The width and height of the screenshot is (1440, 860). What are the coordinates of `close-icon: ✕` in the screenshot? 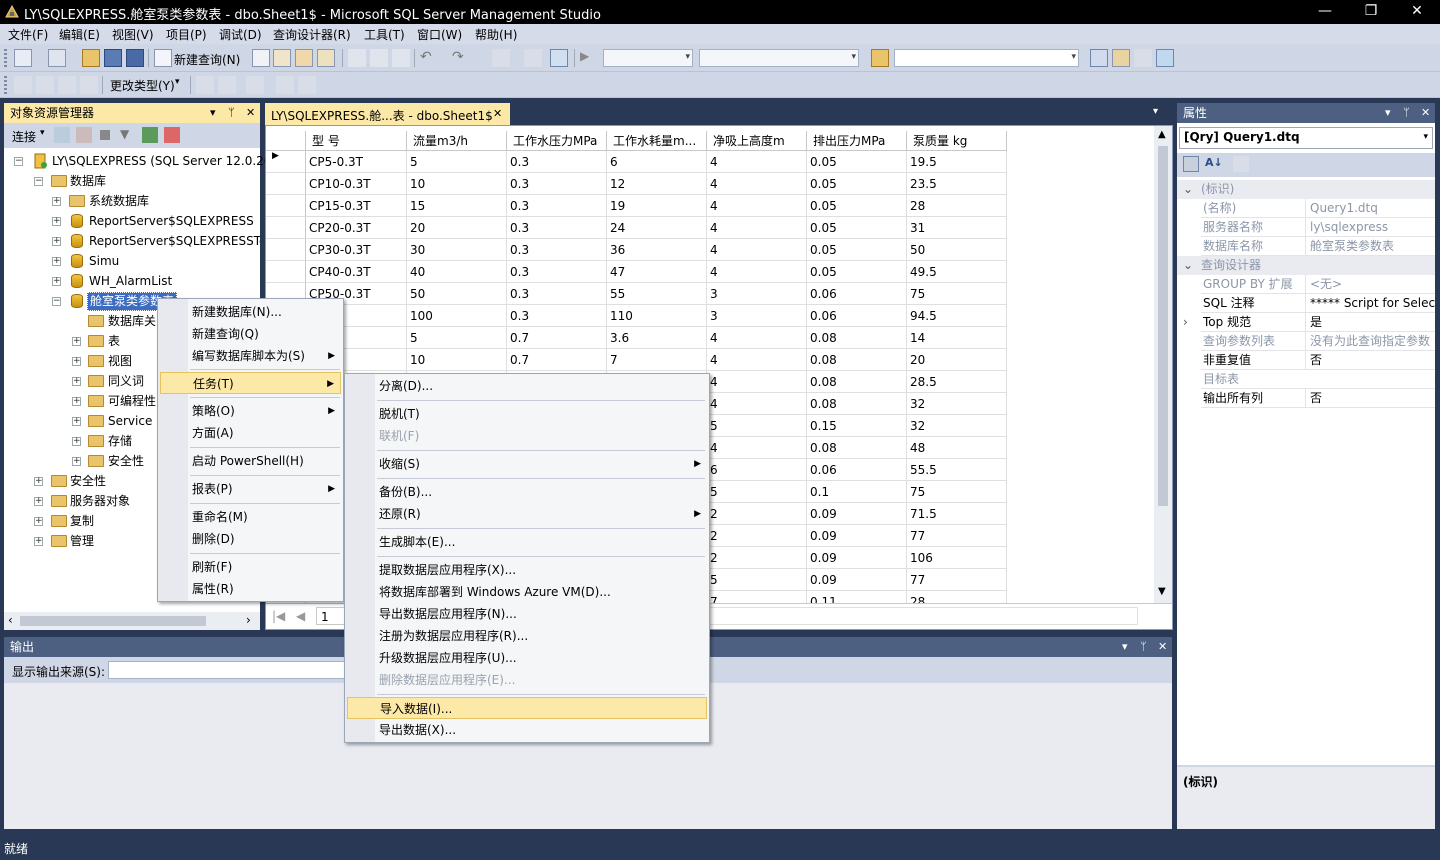 It's located at (1425, 113).